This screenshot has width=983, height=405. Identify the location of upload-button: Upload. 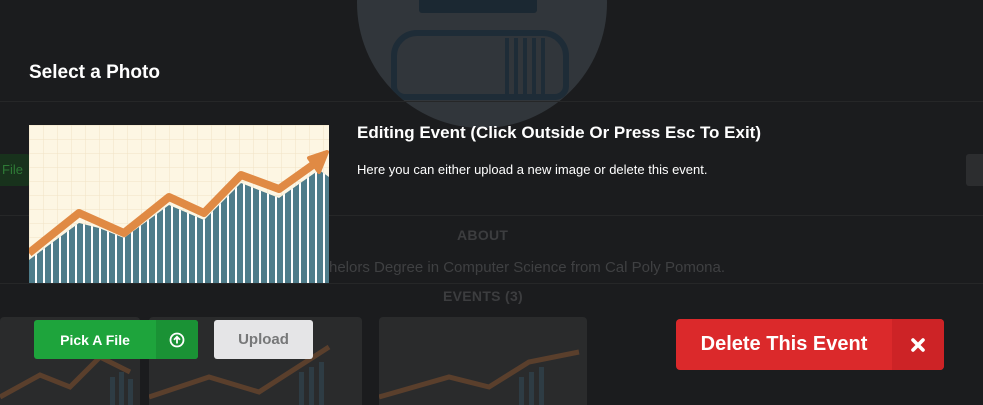
(263, 339).